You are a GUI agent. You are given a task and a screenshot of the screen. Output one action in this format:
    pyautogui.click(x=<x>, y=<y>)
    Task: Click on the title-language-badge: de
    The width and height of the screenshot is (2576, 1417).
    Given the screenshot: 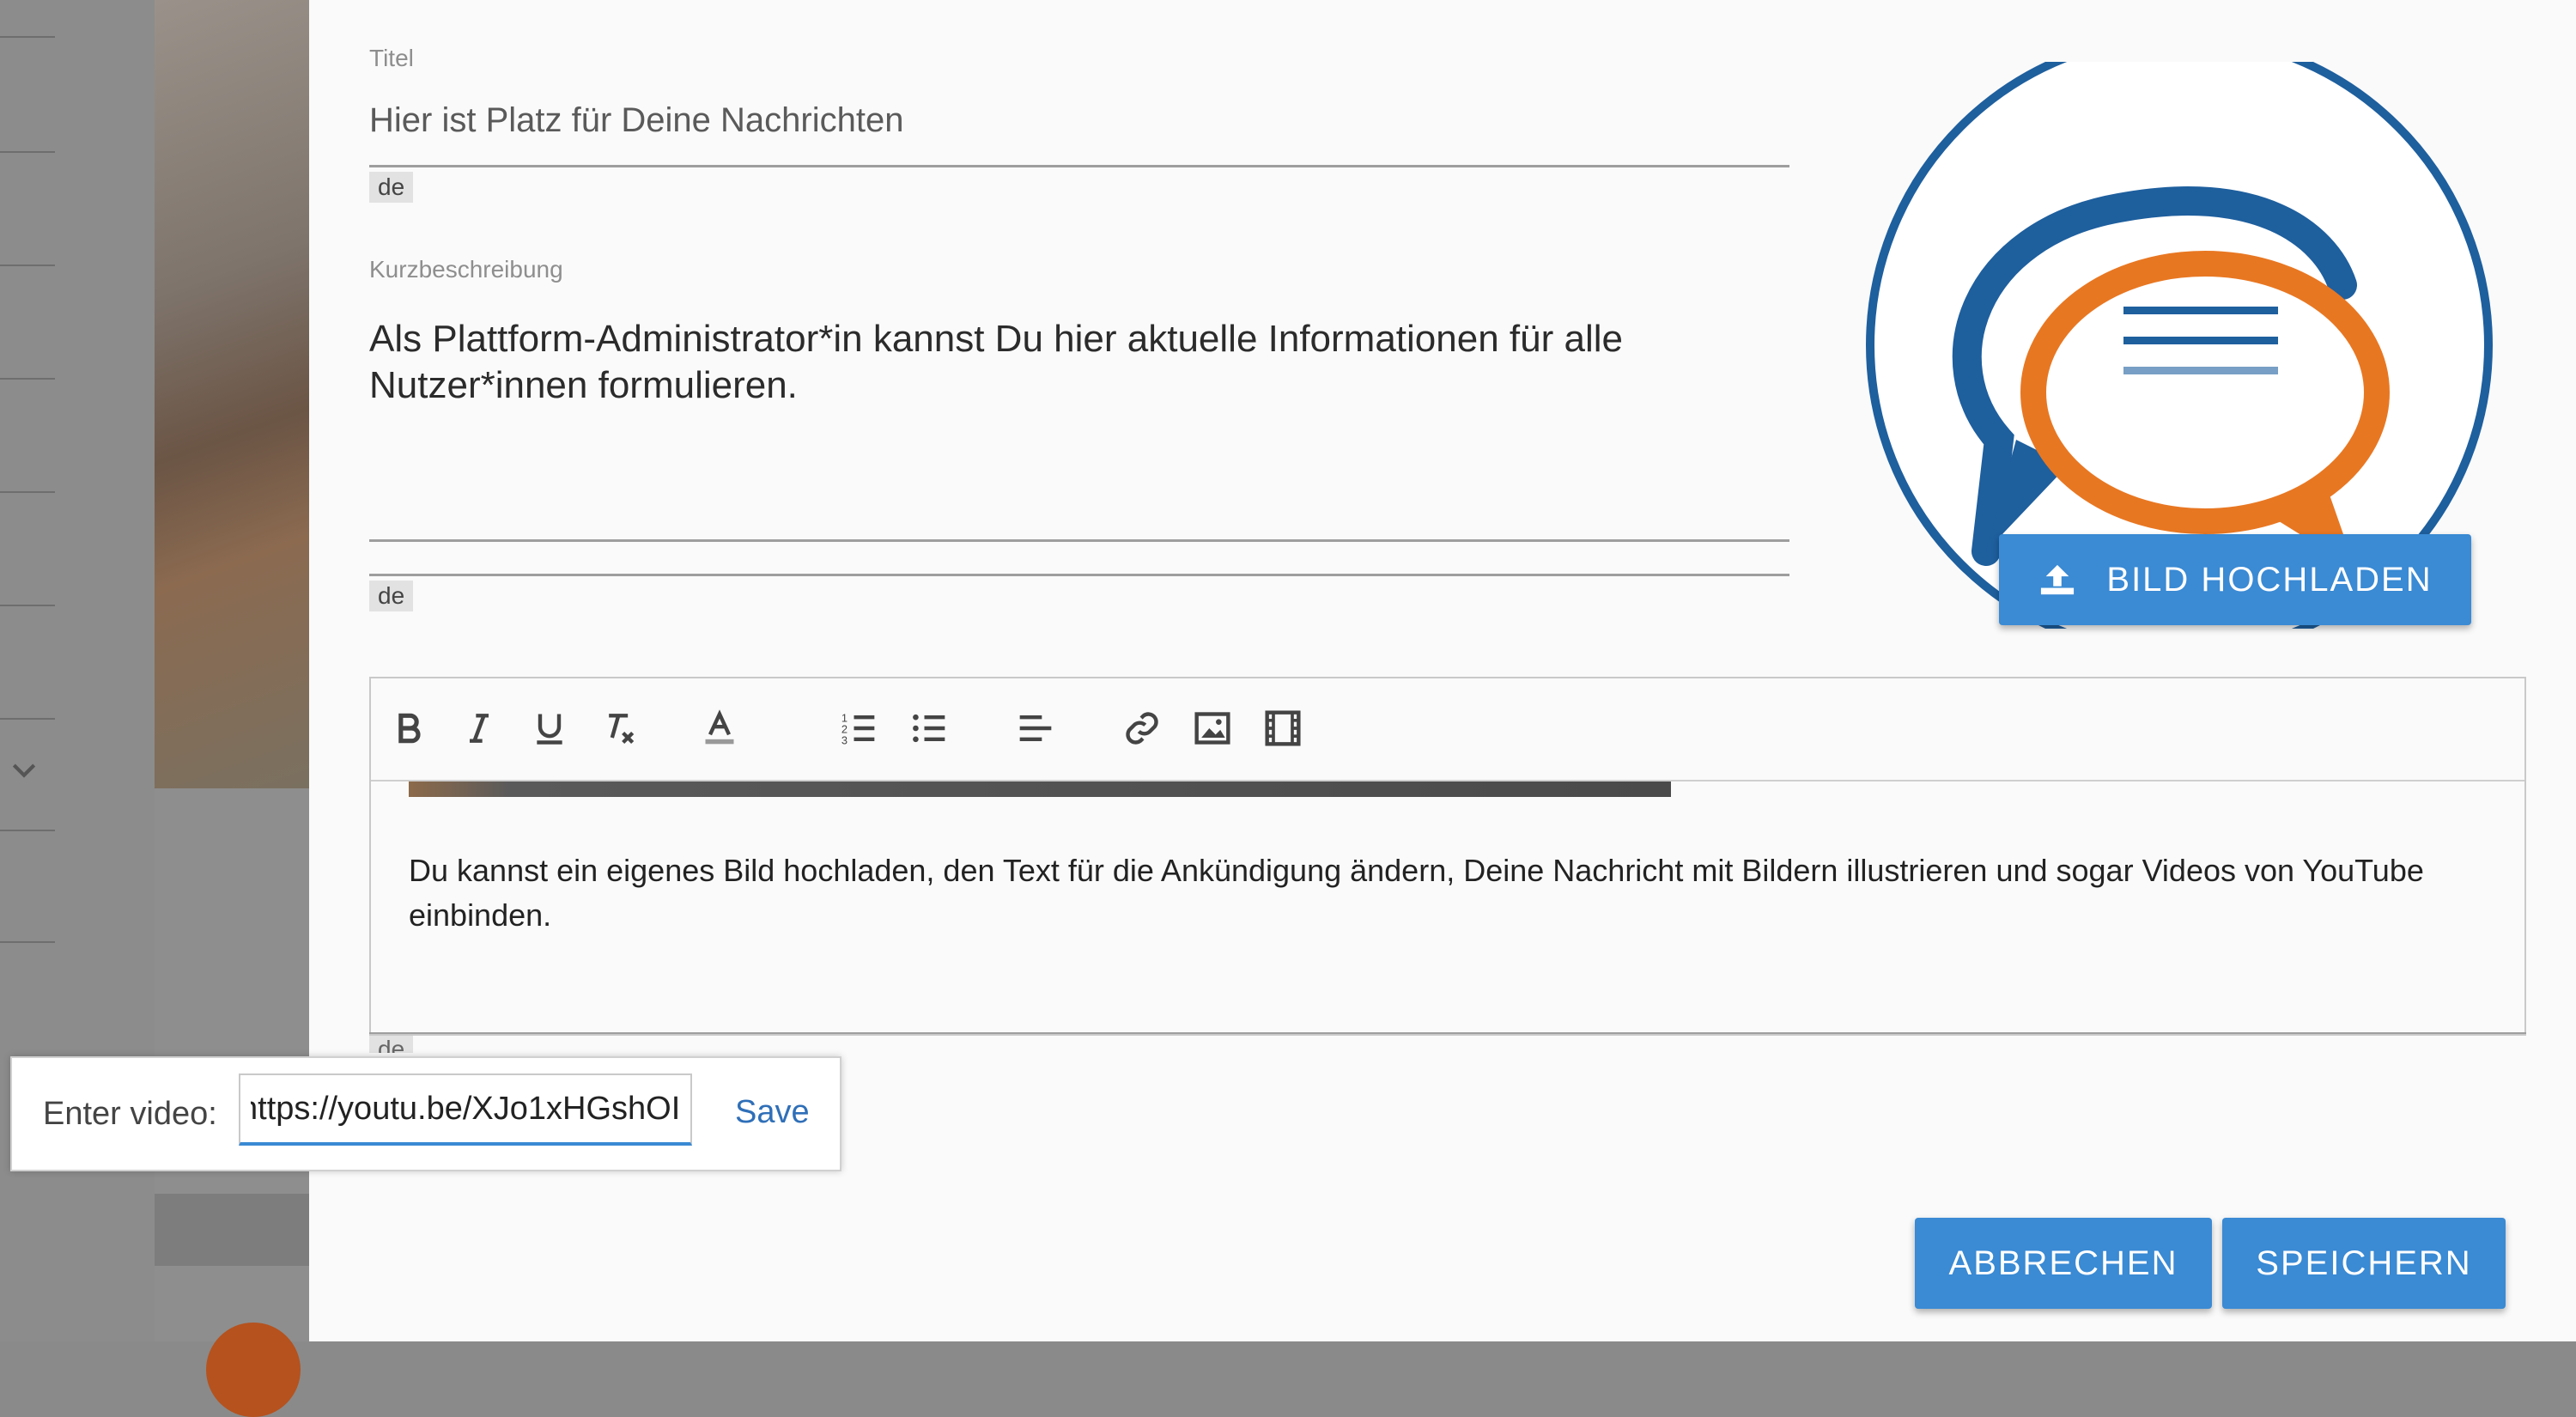 What is the action you would take?
    pyautogui.click(x=391, y=187)
    